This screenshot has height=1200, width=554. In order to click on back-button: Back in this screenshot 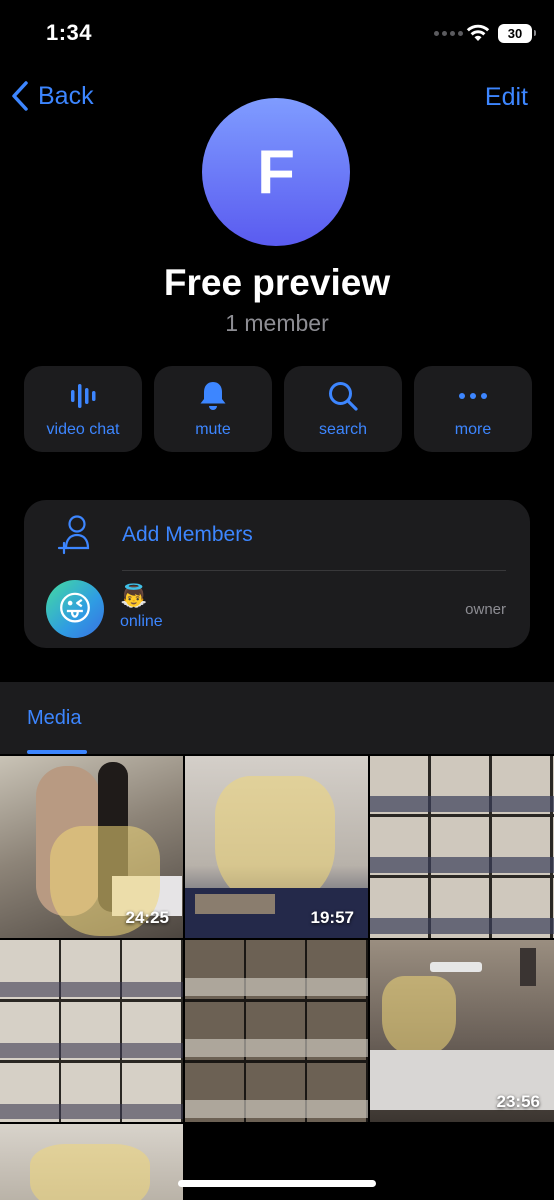, I will do `click(52, 96)`.